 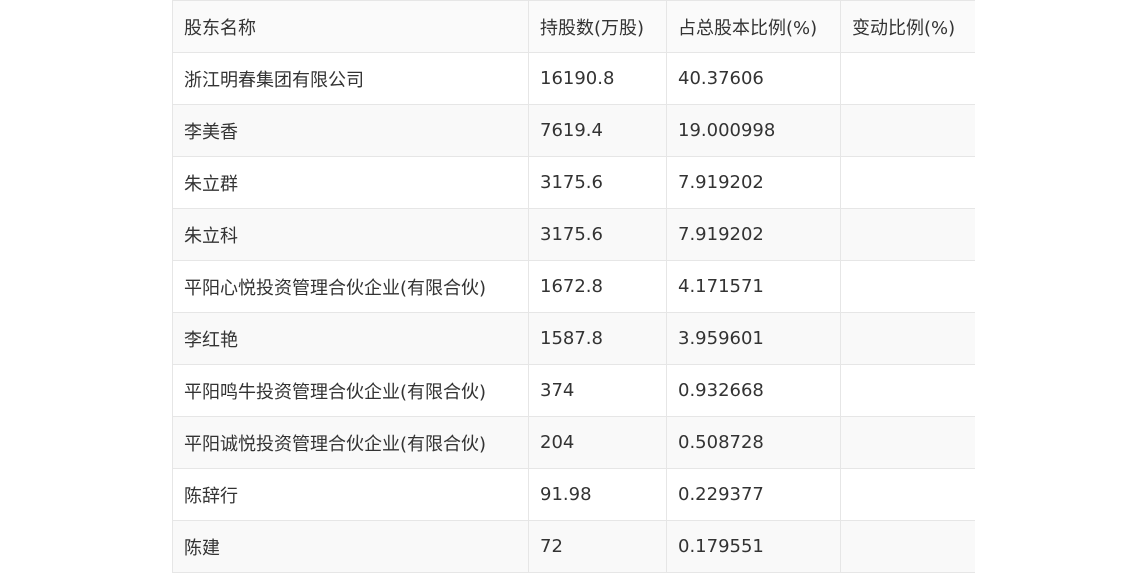 I want to click on cell-shareholder-name: 陈辞行, so click(x=350, y=494).